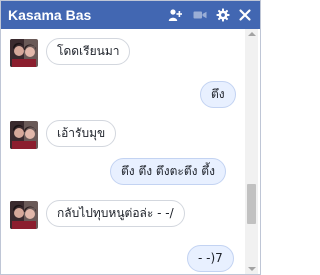  Describe the element at coordinates (251, 204) in the screenshot. I see `scrollbar-thumb` at that location.